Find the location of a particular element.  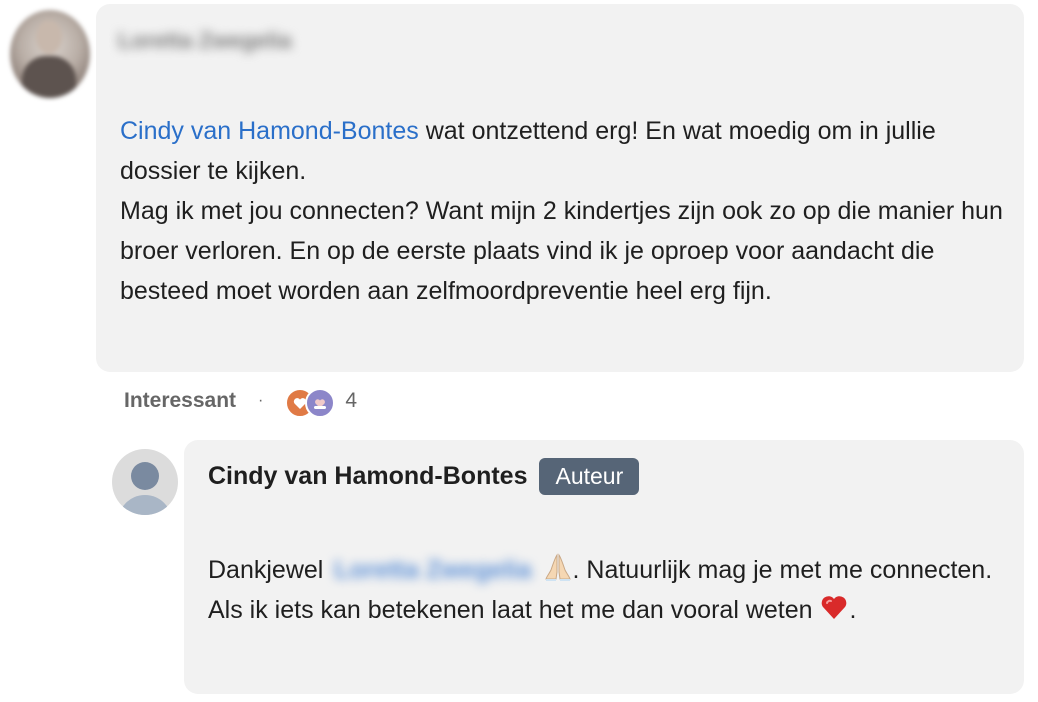

author-avatar is located at coordinates (145, 482).